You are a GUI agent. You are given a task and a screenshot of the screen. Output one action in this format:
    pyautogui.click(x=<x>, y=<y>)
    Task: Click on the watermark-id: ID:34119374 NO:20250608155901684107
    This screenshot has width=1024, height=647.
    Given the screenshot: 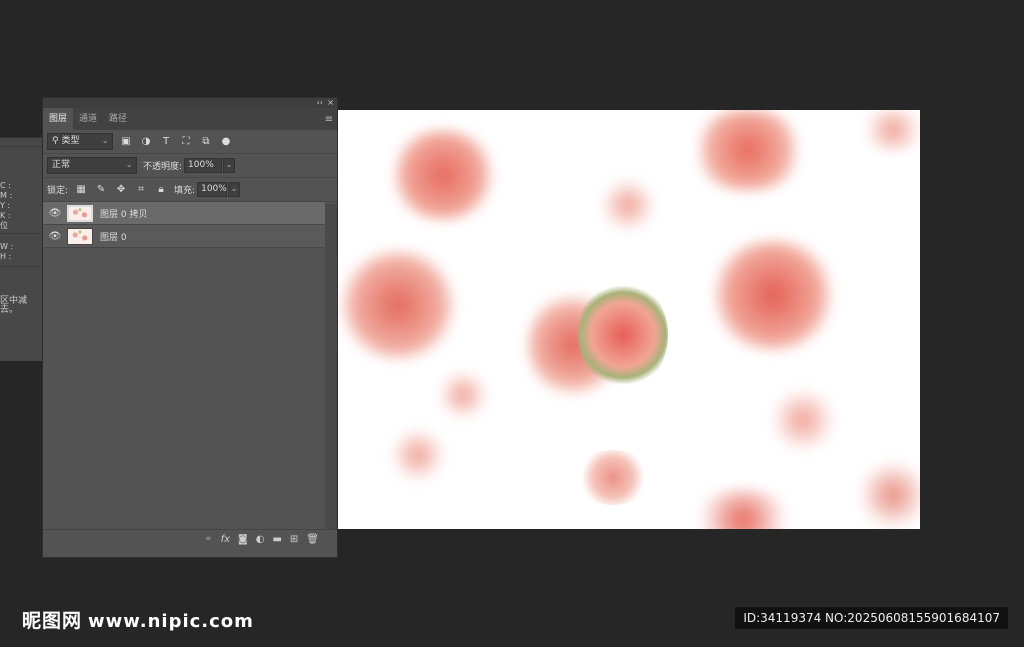 What is the action you would take?
    pyautogui.click(x=871, y=618)
    